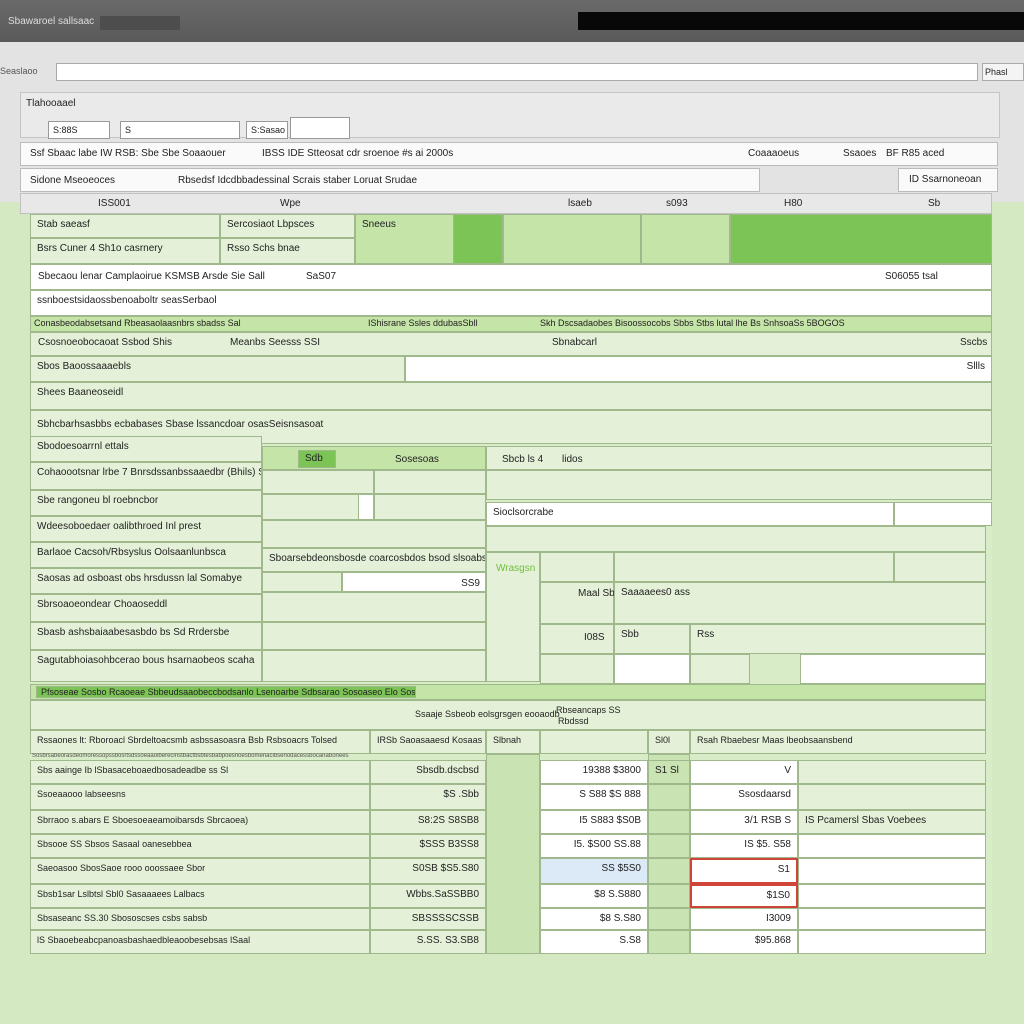 The image size is (1024, 1024). Describe the element at coordinates (892, 896) in the screenshot. I see `table-row-6-c4` at that location.